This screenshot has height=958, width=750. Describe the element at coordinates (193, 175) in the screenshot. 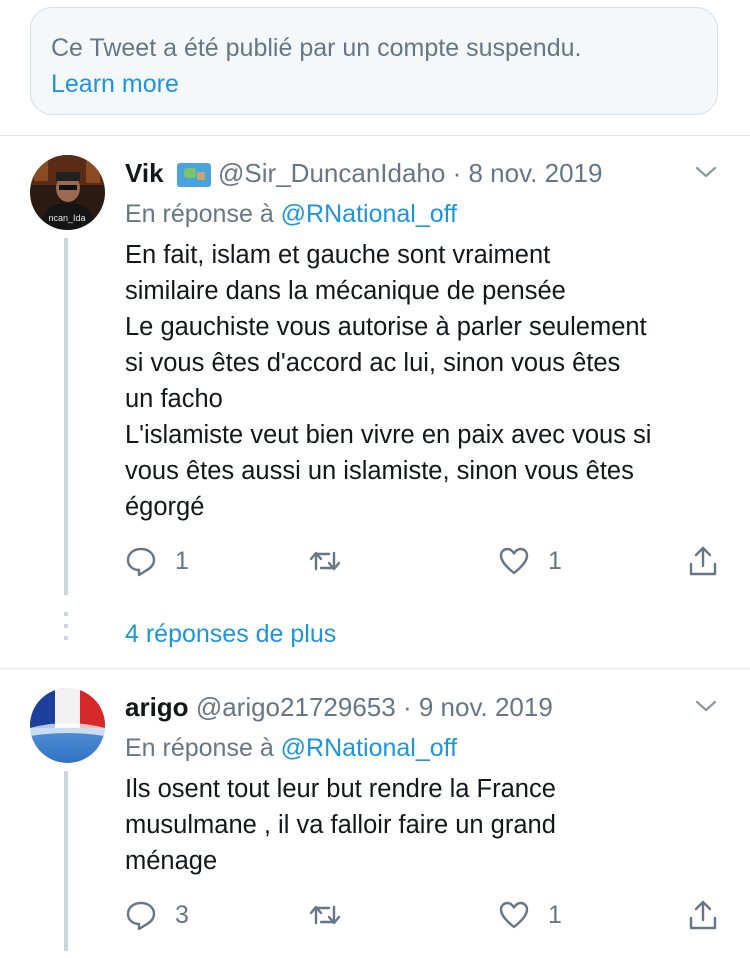

I see `map-emoji-icon` at that location.